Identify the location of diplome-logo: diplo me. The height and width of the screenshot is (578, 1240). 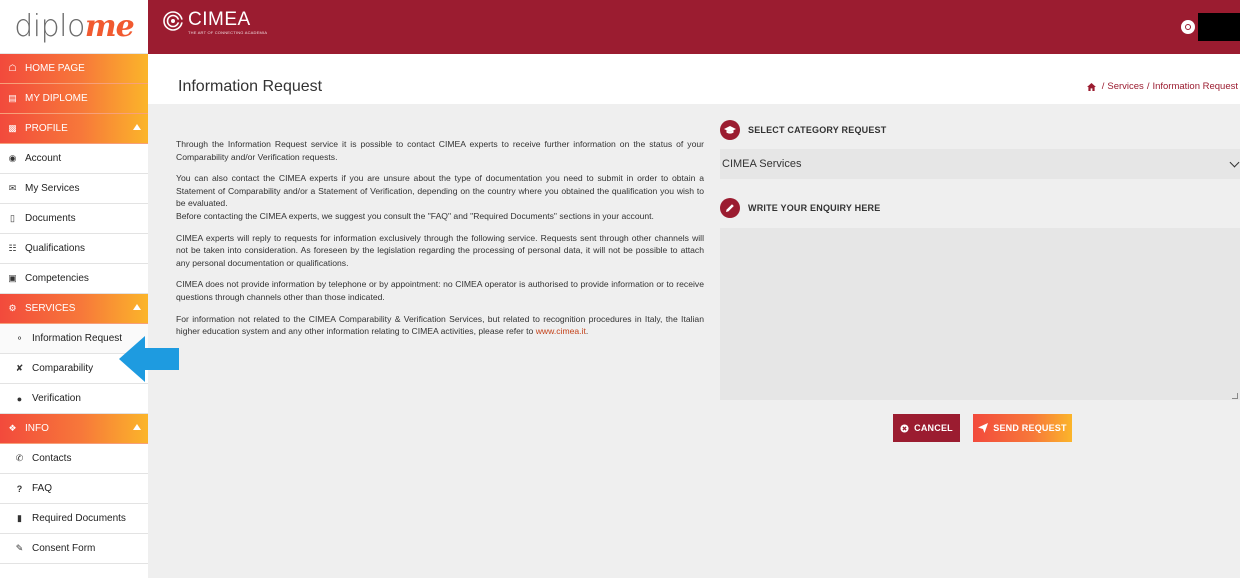
(74, 27).